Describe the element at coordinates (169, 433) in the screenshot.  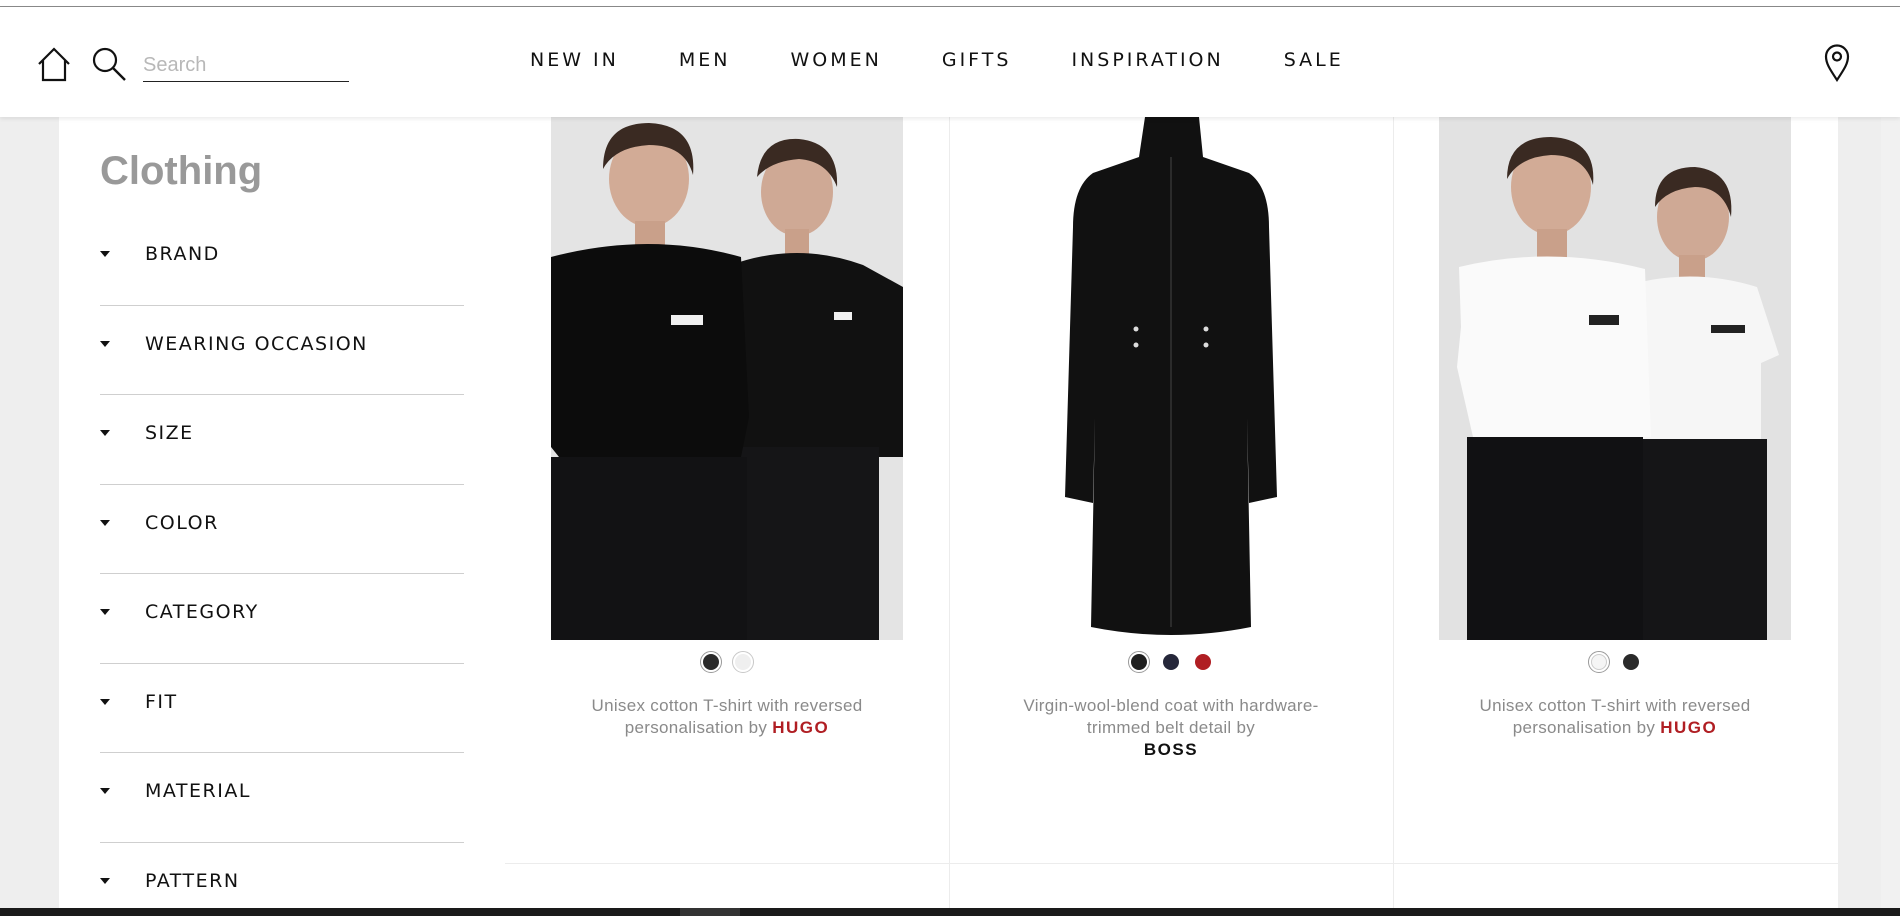
I see `filter-label: SIZE` at that location.